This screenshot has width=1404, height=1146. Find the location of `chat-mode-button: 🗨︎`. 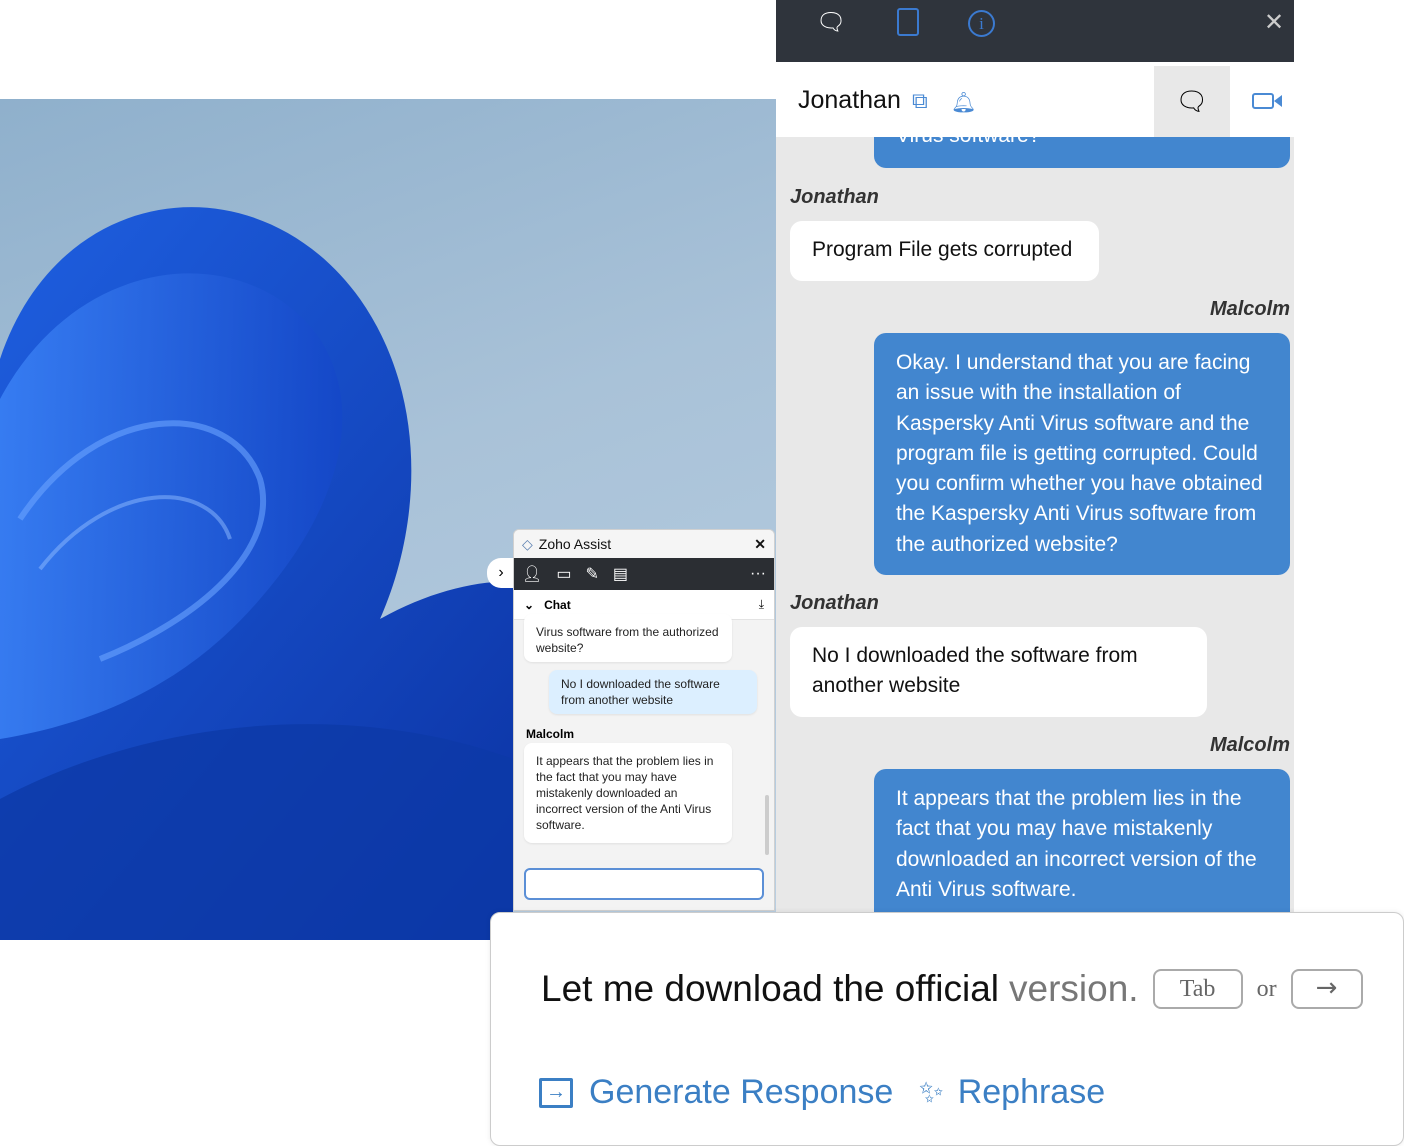

chat-mode-button: 🗨︎ is located at coordinates (1192, 101).